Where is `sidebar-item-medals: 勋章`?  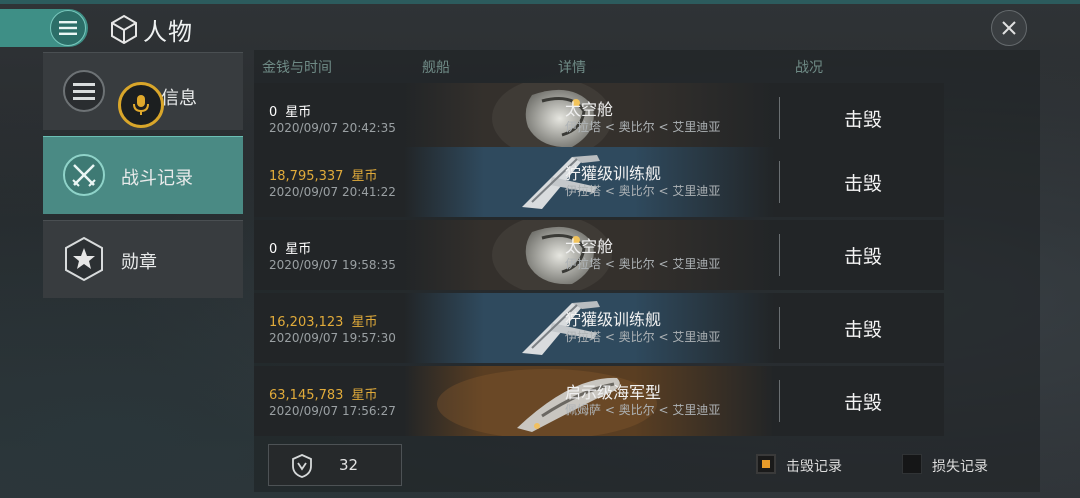 sidebar-item-medals: 勋章 is located at coordinates (143, 259).